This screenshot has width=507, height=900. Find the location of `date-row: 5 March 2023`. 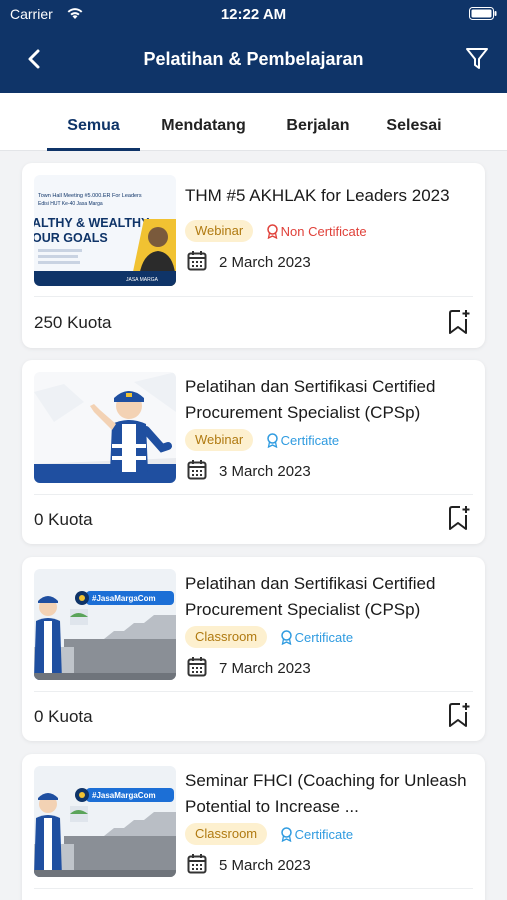

date-row: 5 March 2023 is located at coordinates (249, 864).